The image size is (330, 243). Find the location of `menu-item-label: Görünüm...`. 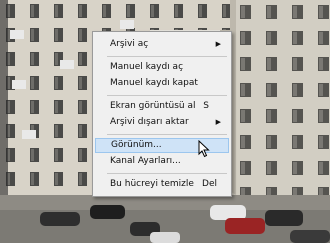

menu-item-label: Görünüm... is located at coordinates (136, 145).